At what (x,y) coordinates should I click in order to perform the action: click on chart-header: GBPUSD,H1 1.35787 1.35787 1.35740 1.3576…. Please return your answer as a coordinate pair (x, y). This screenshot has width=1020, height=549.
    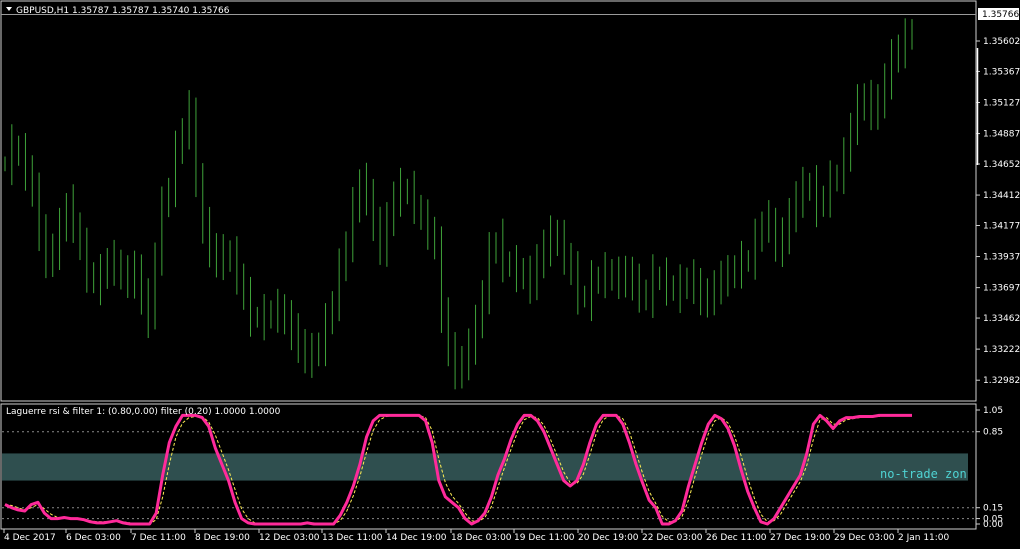
    Looking at the image, I should click on (118, 11).